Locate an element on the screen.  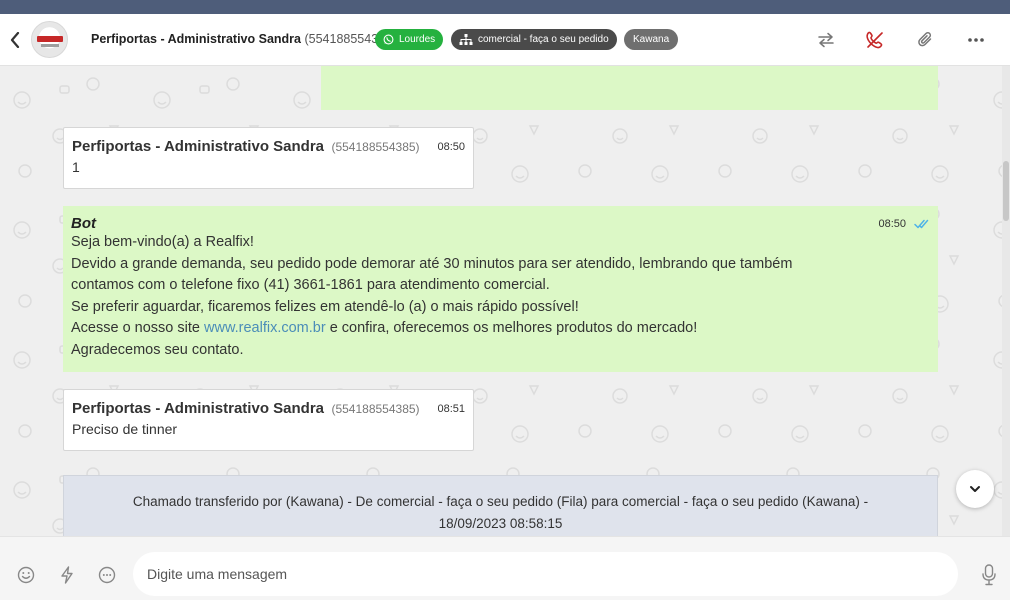
chat-scrollbar is located at coordinates (1006, 301).